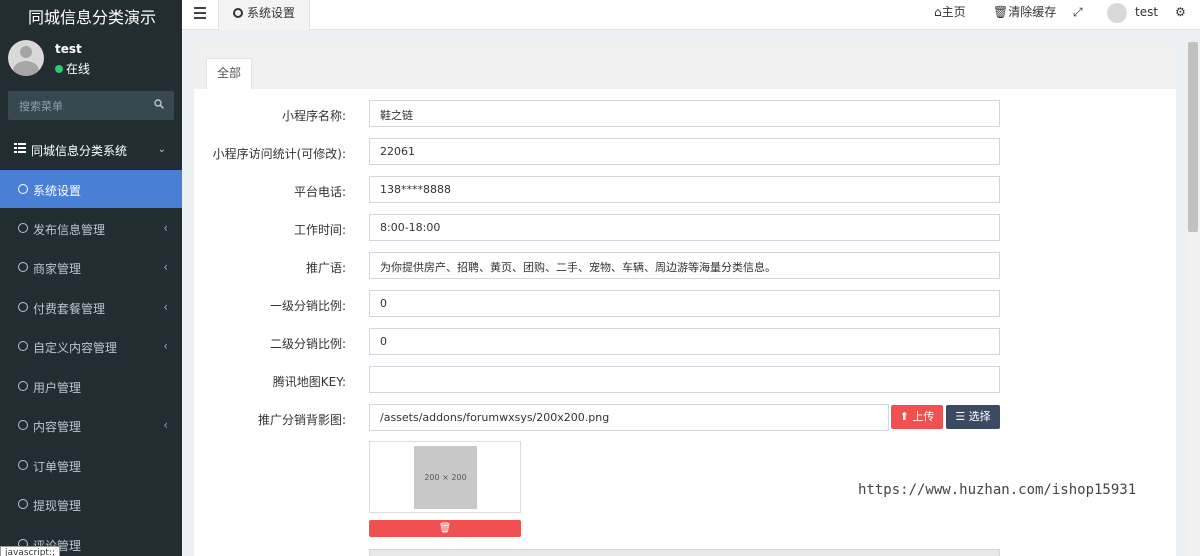 Image resolution: width=1200 pixels, height=556 pixels. Describe the element at coordinates (264, 15) in the screenshot. I see `tab-system-settings: 系统设置` at that location.